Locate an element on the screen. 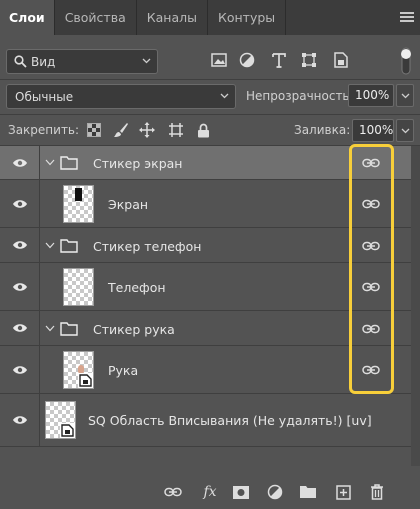 The image size is (420, 509). trash-icon is located at coordinates (377, 492).